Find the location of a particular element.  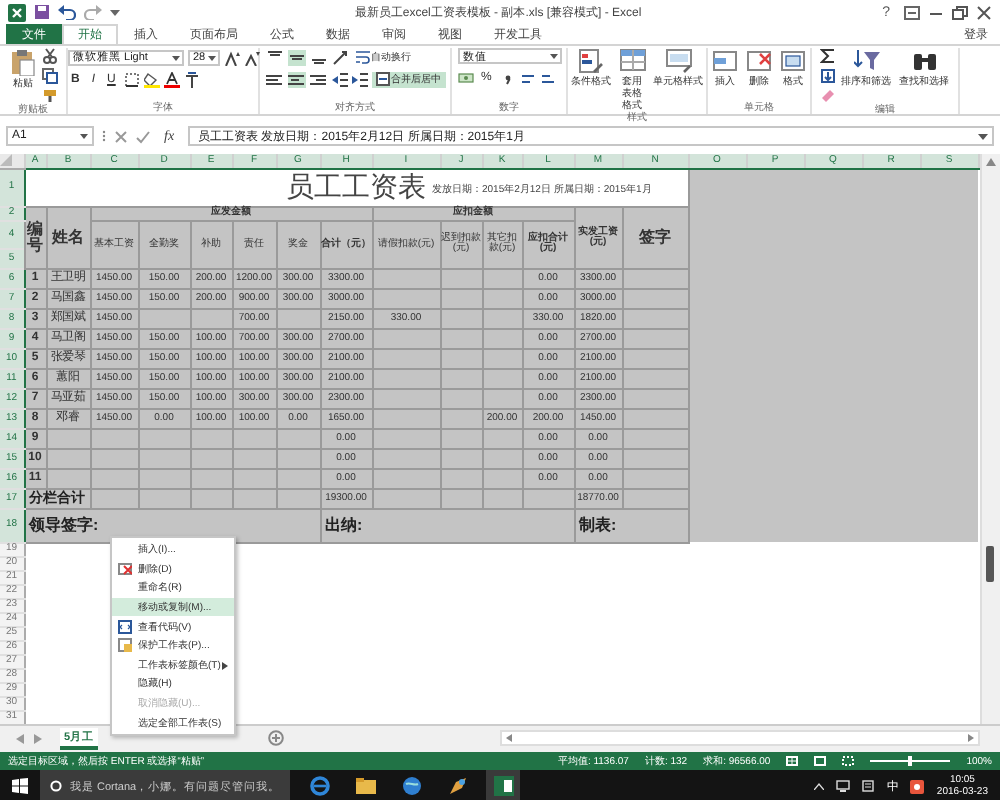

align-right-icon is located at coordinates (318, 79).